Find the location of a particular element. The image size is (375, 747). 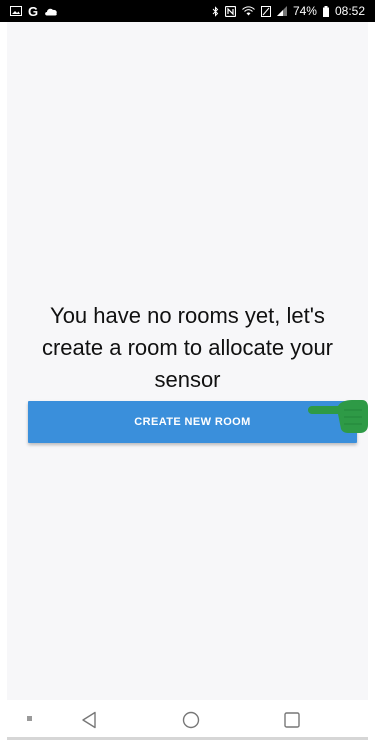

status-bar-left: G is located at coordinates (34, 11).